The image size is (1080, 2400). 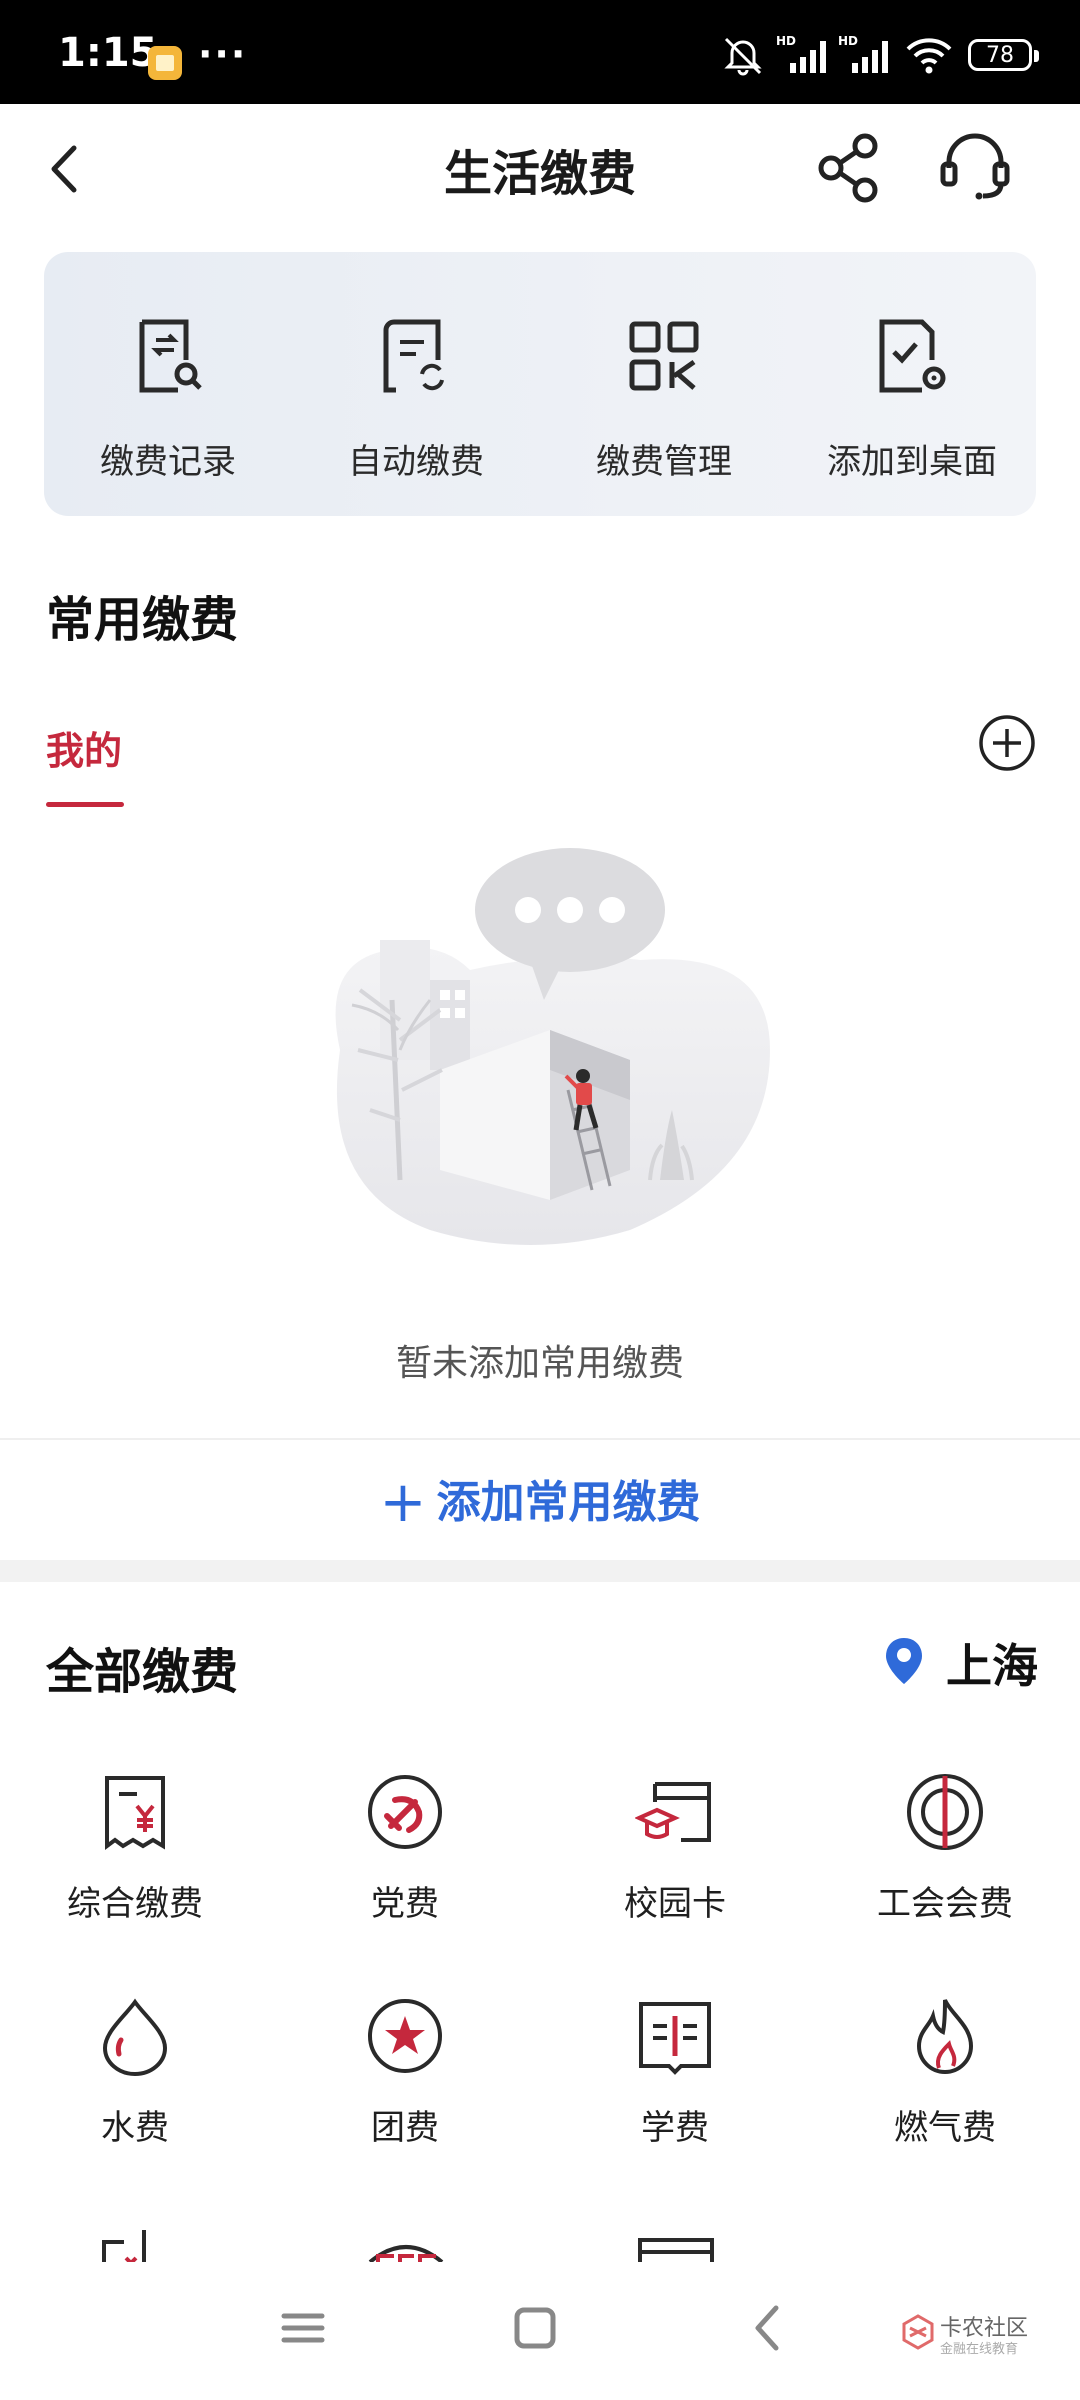 What do you see at coordinates (929, 56) in the screenshot?
I see `wifi-icon` at bounding box center [929, 56].